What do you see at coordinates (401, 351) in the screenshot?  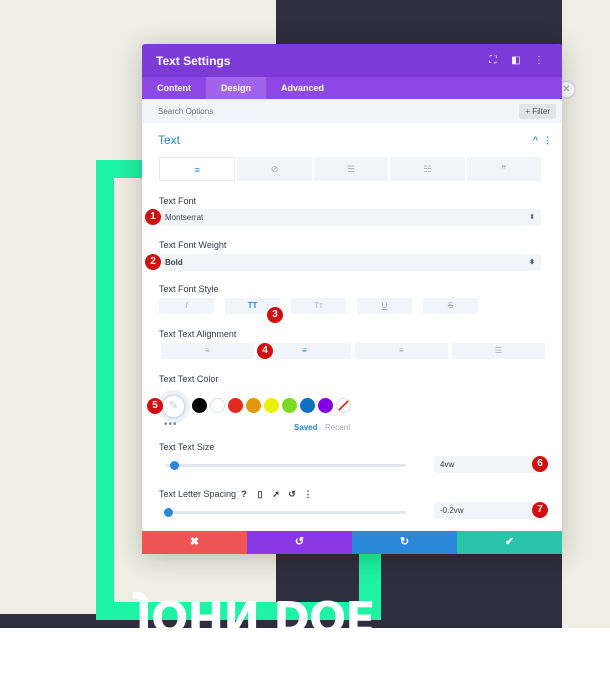 I see `align-right-icon: ≡` at bounding box center [401, 351].